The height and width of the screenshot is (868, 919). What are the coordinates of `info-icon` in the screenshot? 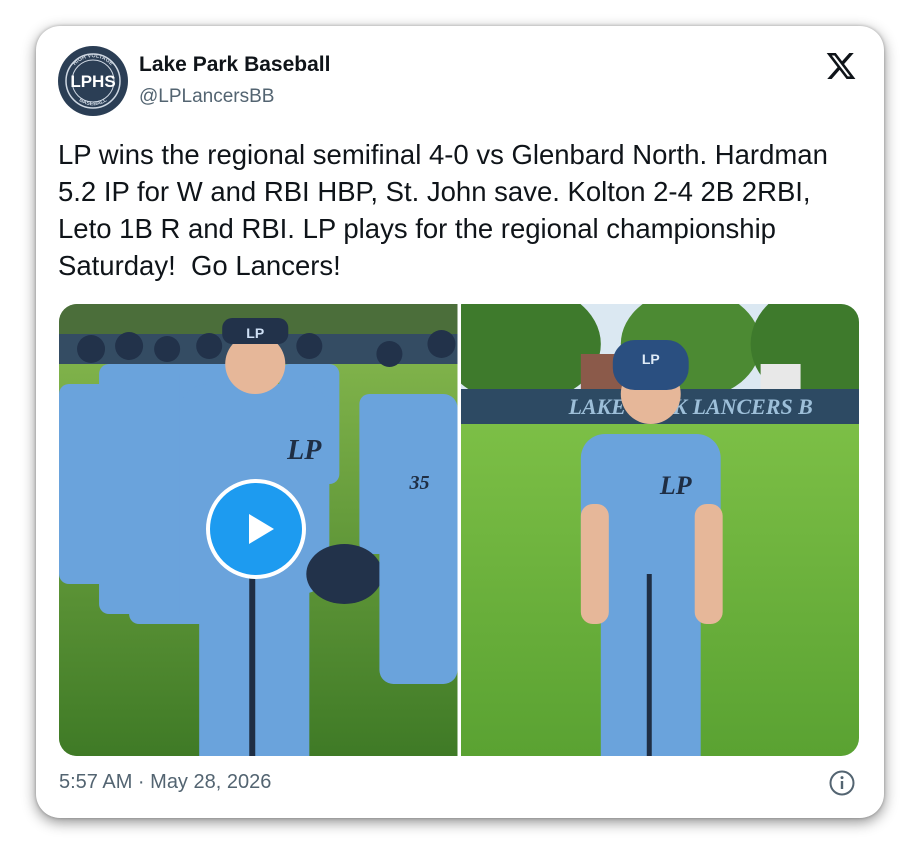 It's located at (842, 783).